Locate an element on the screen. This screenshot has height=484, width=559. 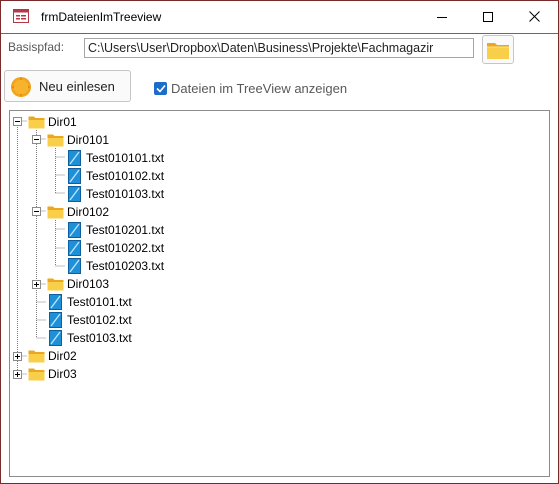
tree-node-file: Test010201.txt is located at coordinates (115, 229).